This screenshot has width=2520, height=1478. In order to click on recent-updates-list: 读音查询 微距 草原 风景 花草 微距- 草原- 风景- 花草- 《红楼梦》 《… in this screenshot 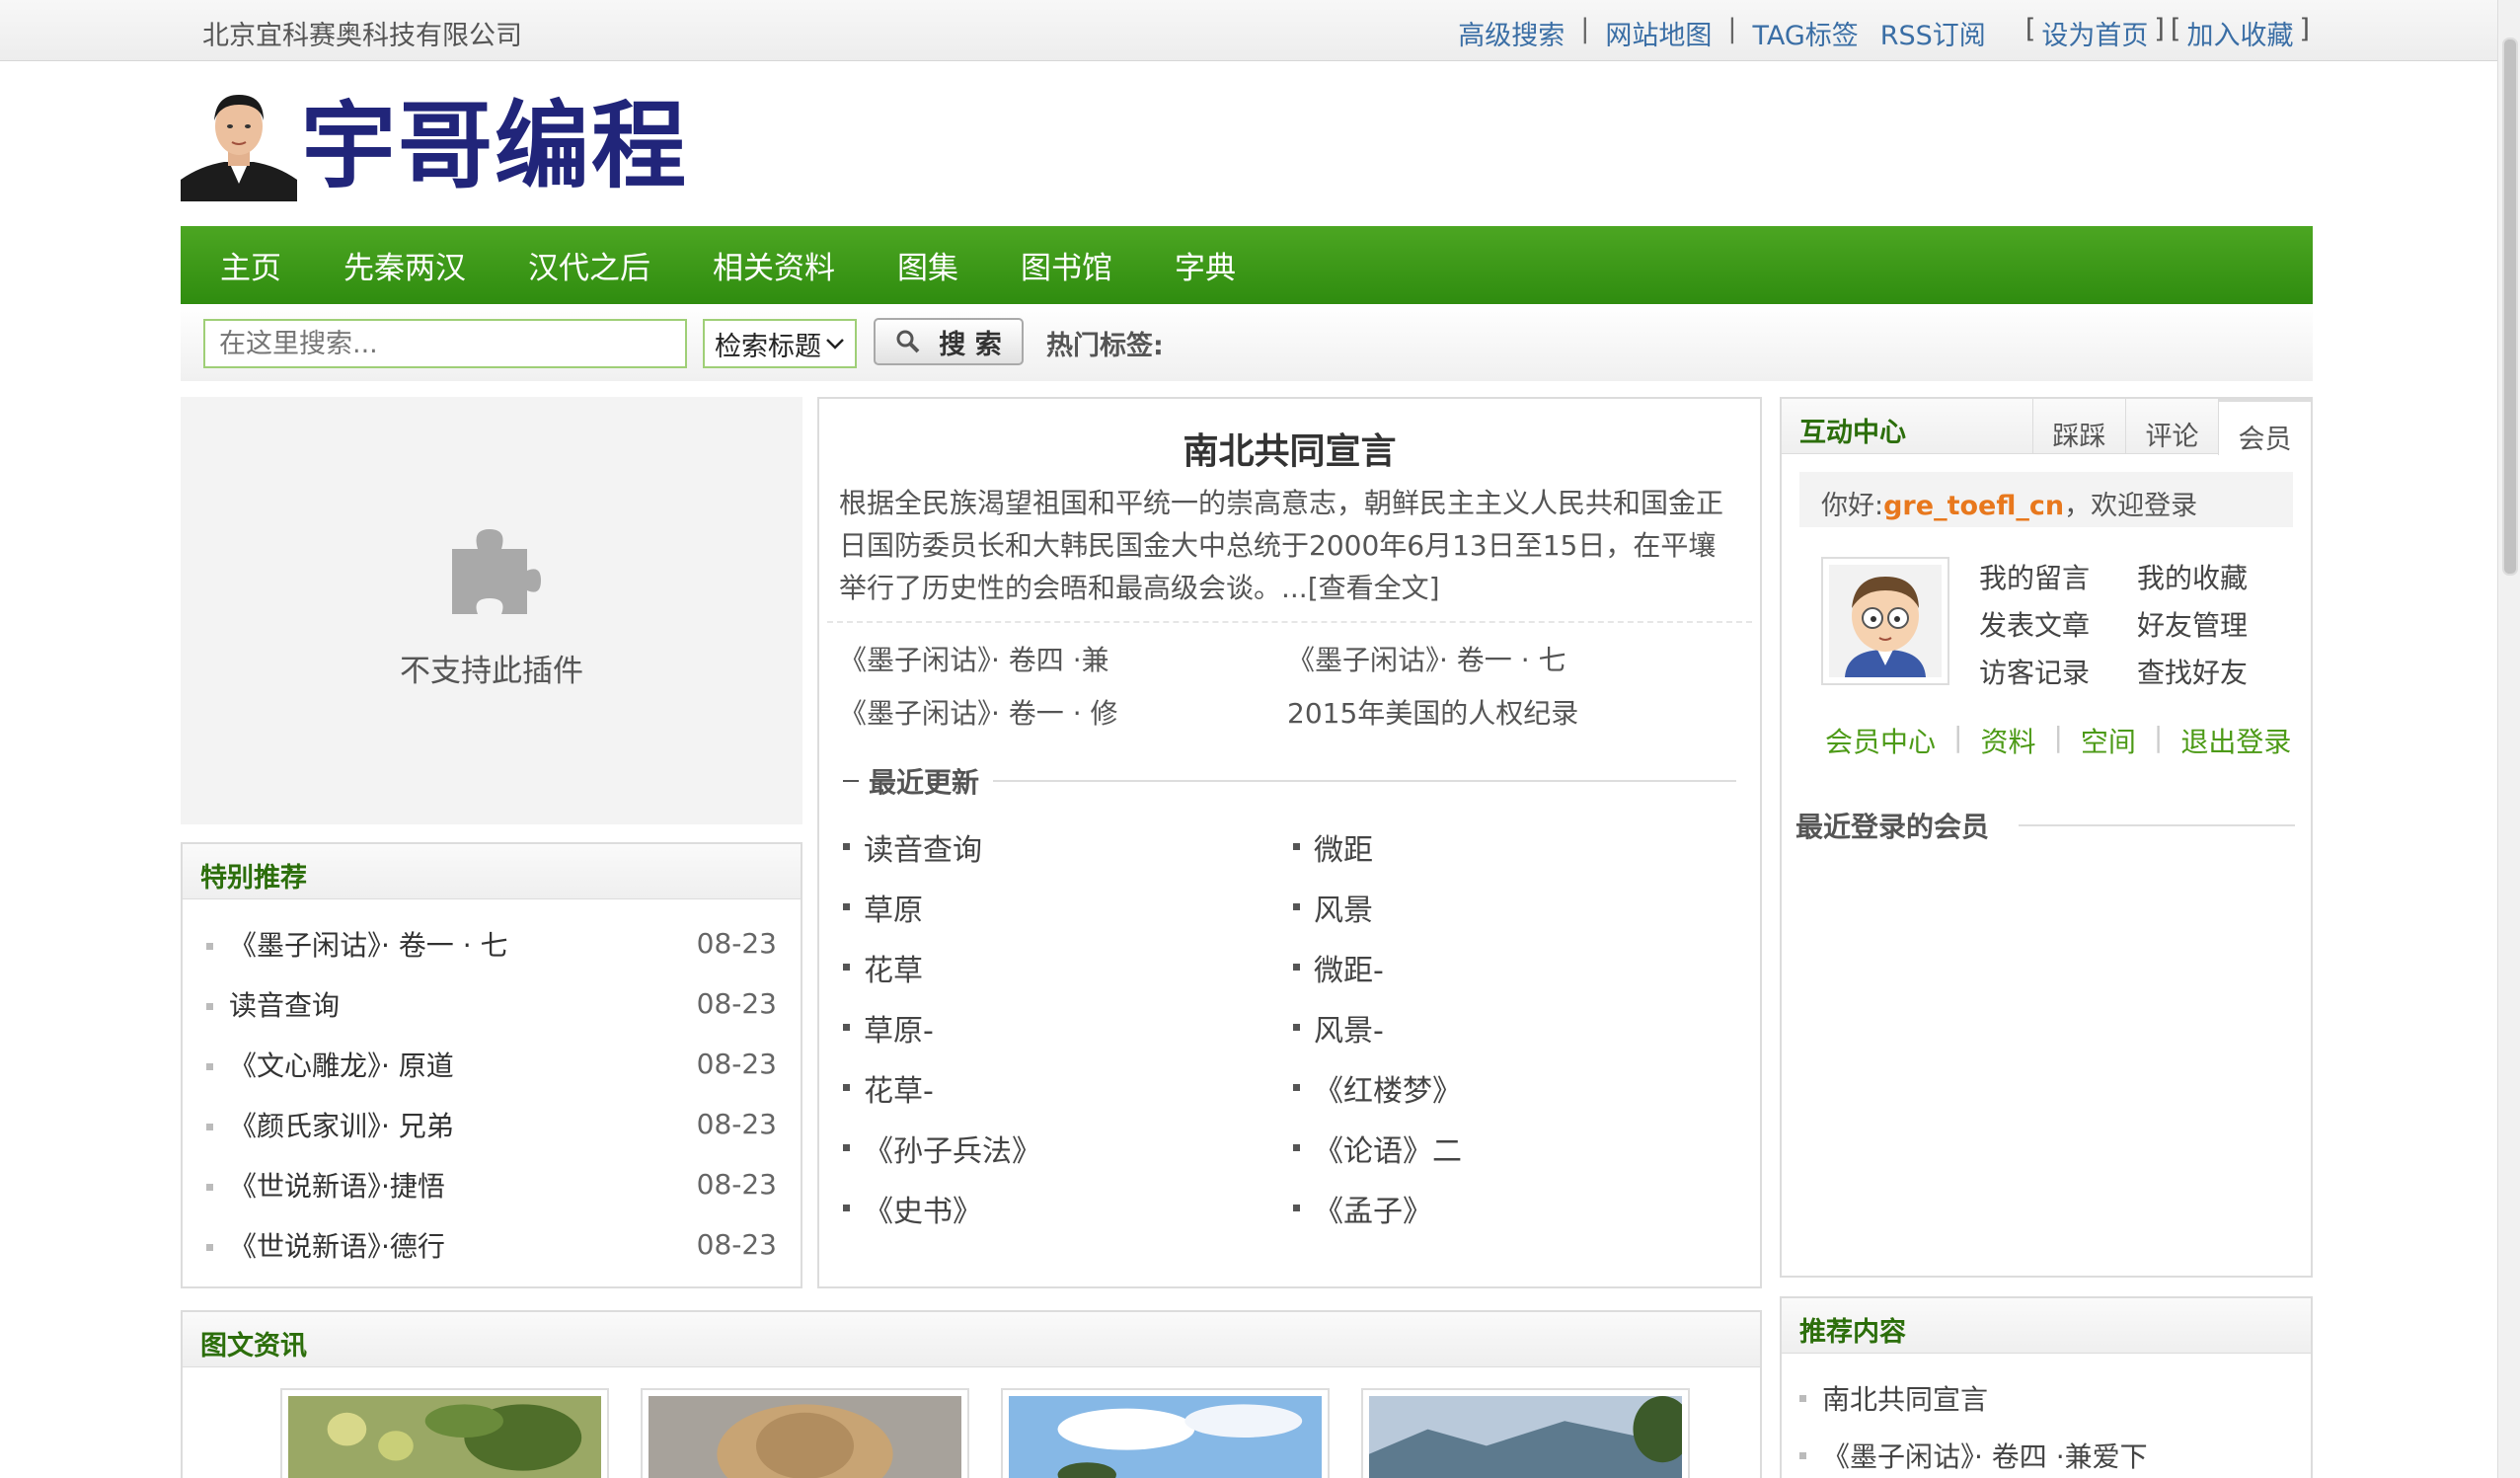, I will do `click(1289, 1019)`.